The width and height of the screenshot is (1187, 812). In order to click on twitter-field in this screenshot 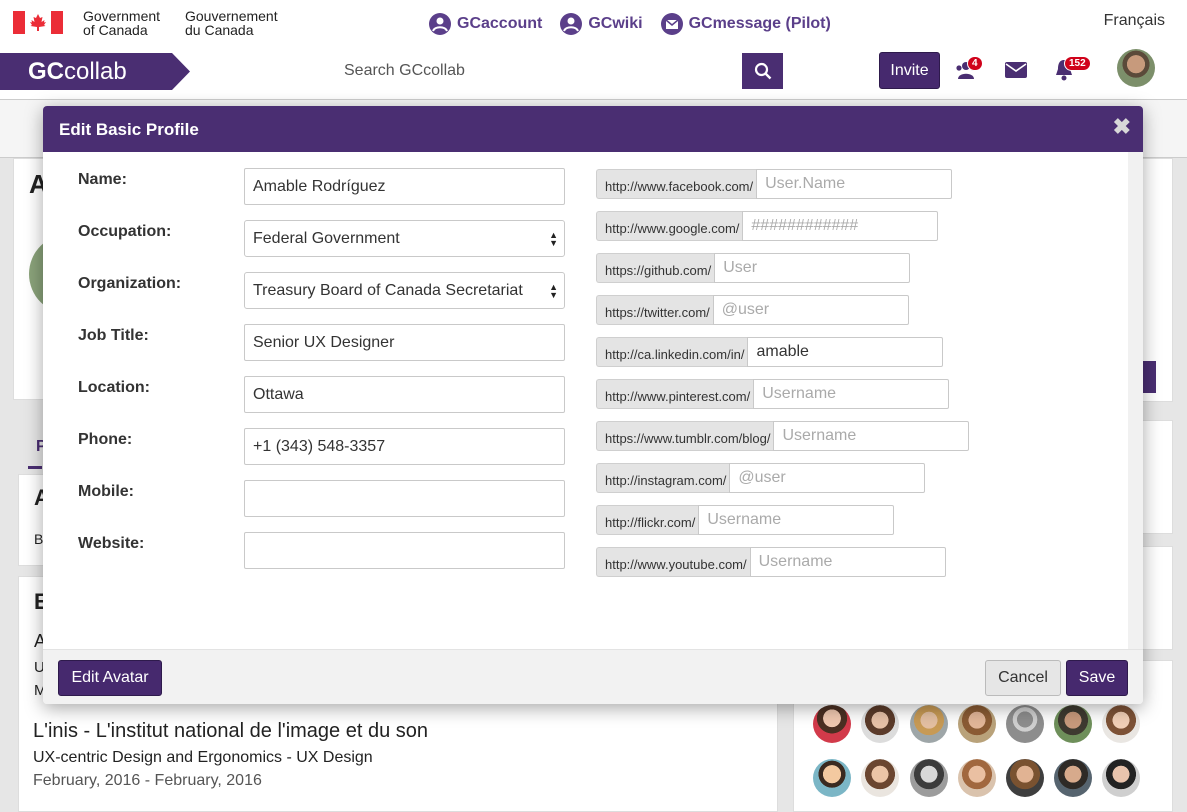, I will do `click(810, 310)`.